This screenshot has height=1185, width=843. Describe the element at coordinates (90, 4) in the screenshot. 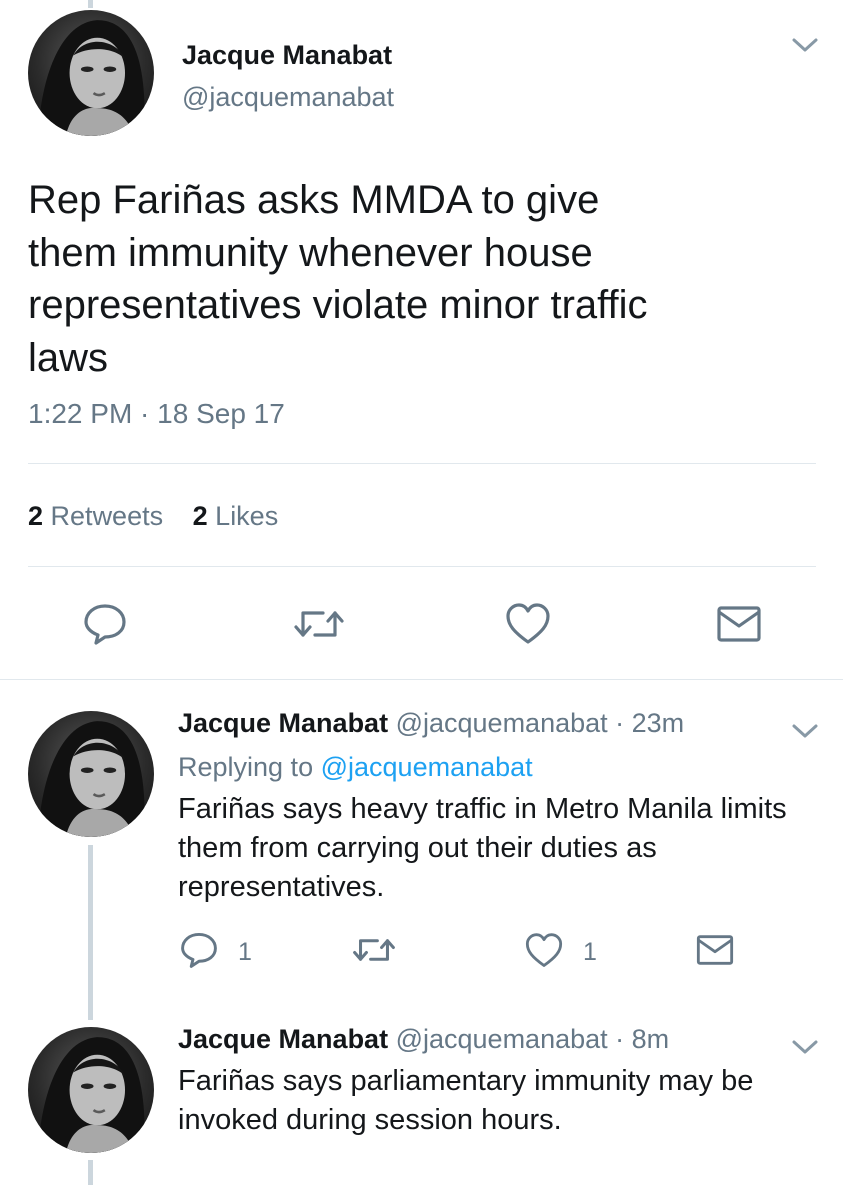

I see `thread-line-top` at that location.